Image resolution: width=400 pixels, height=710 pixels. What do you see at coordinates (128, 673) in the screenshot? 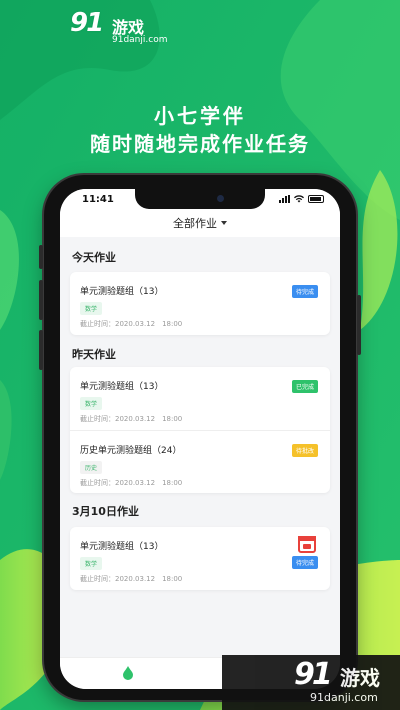
I see `droplet-icon` at bounding box center [128, 673].